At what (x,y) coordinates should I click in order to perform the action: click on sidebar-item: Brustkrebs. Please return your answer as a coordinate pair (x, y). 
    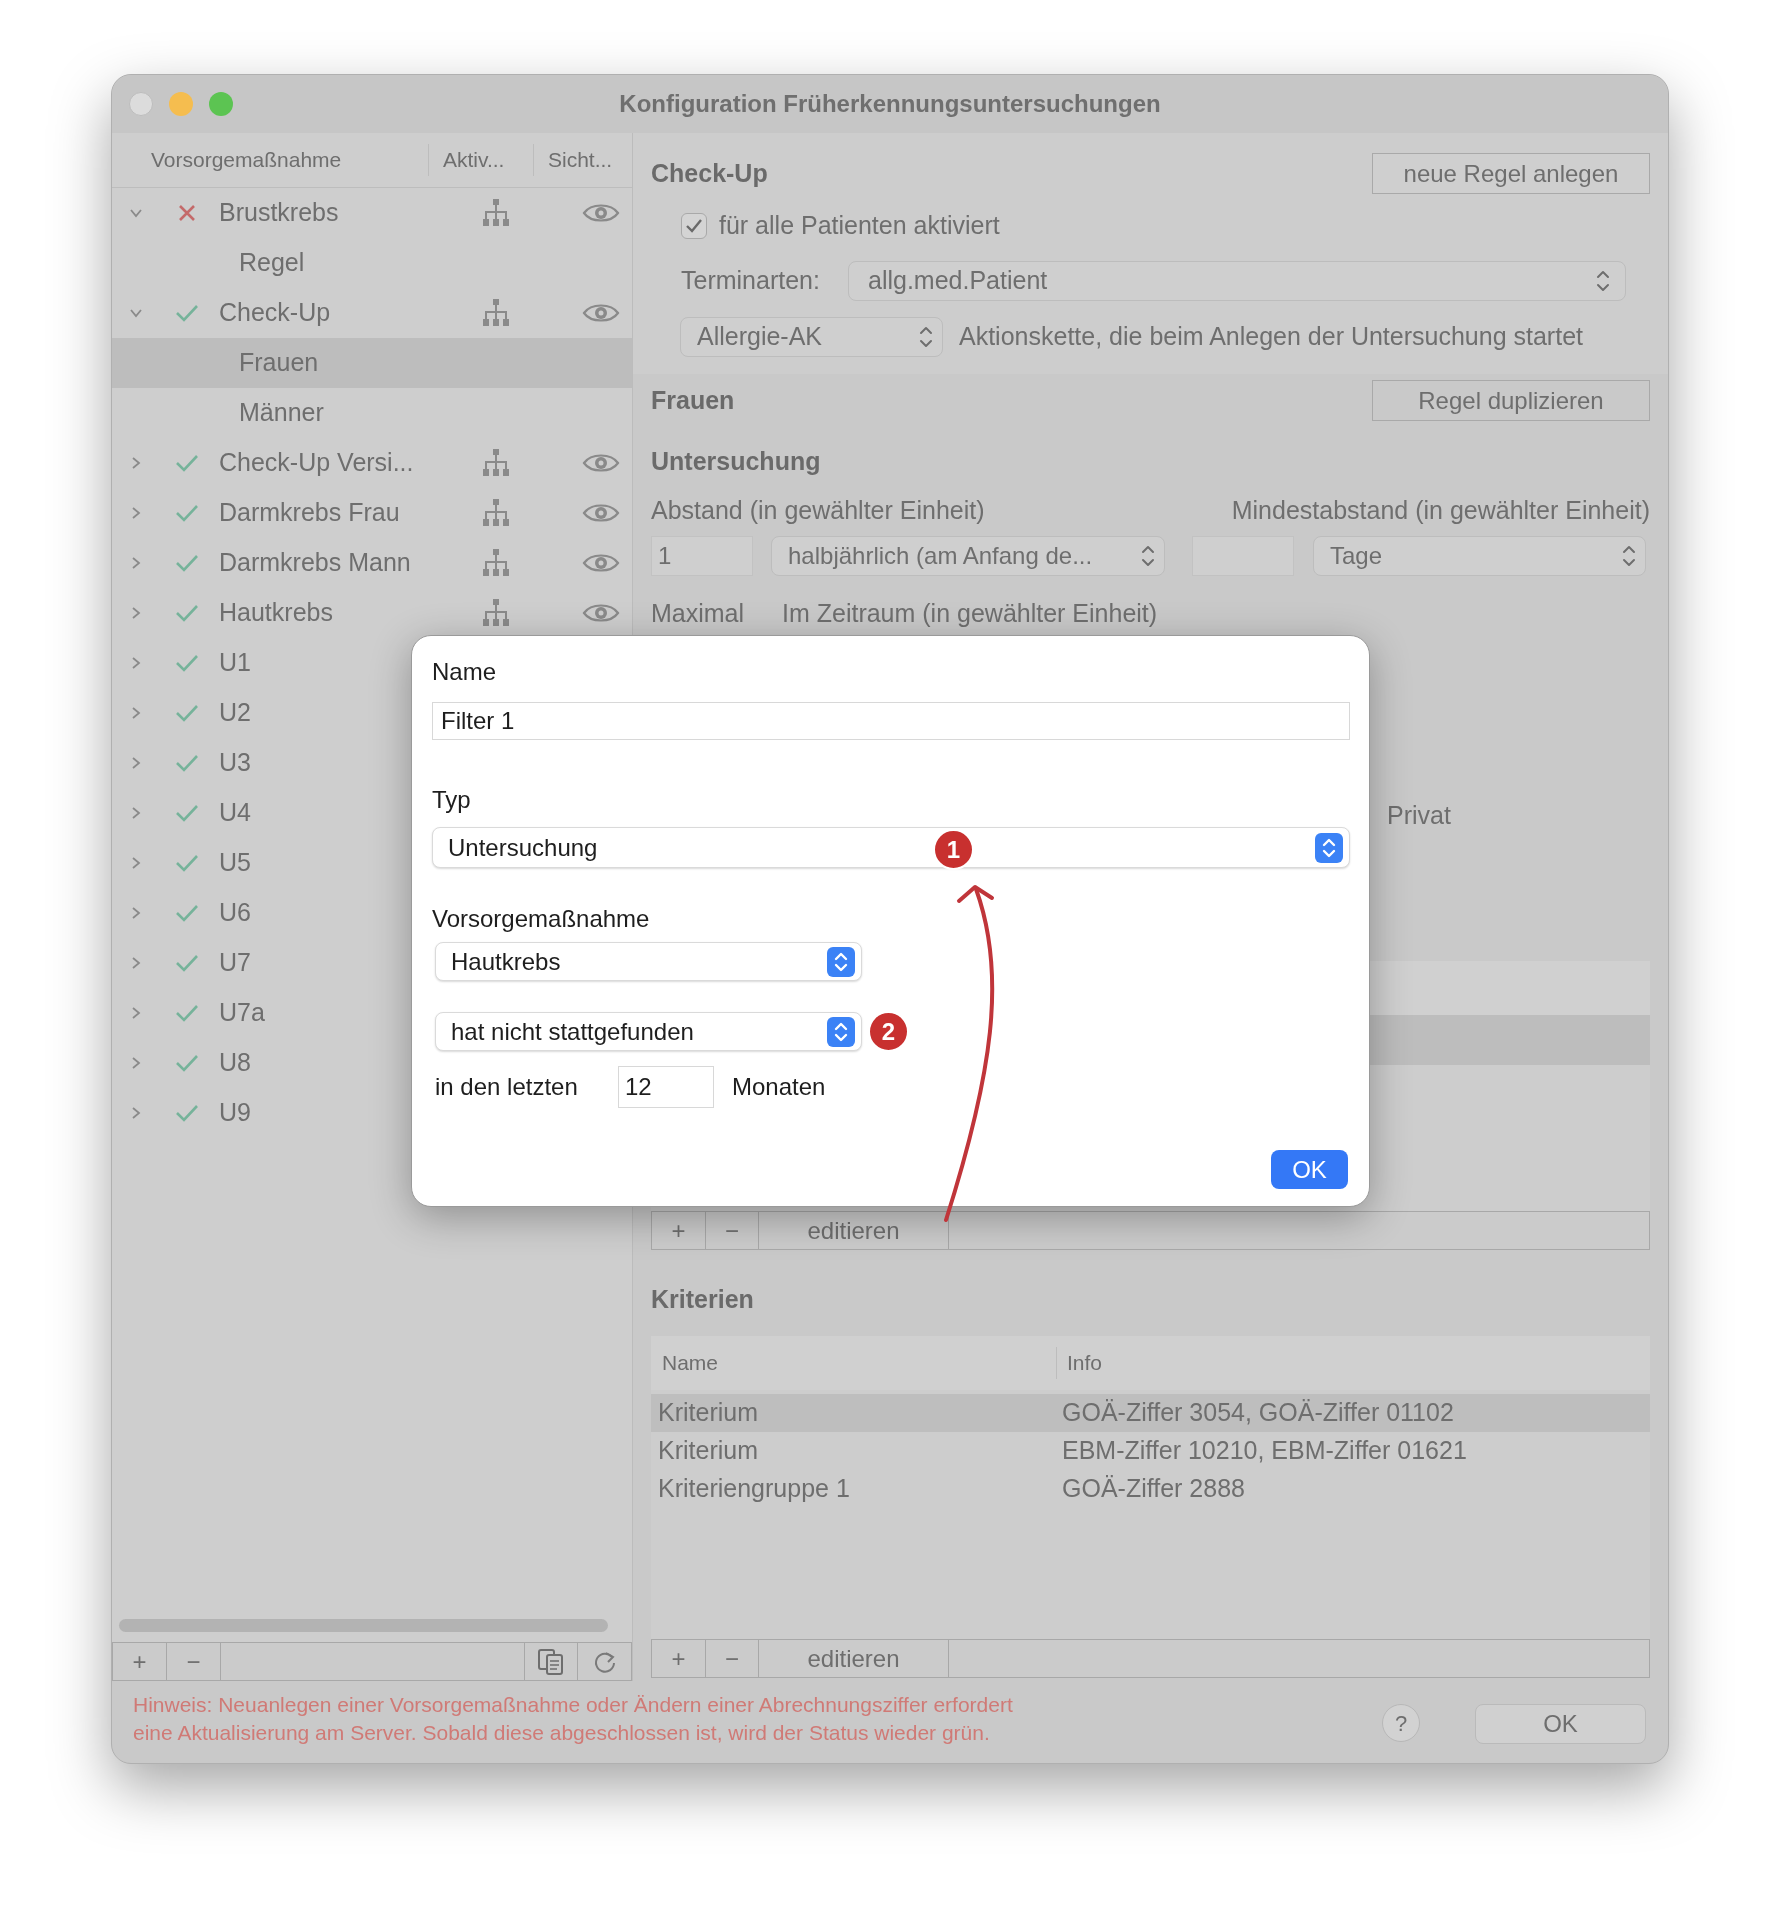
    Looking at the image, I should click on (372, 213).